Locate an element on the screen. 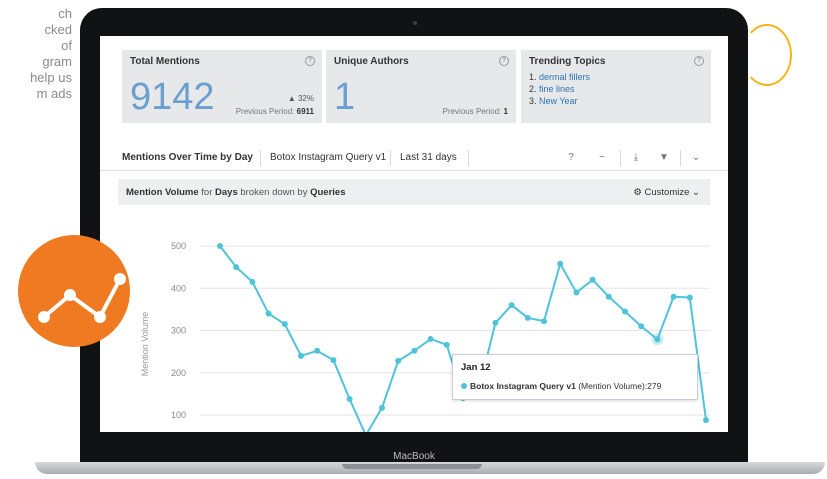  laptop-notch is located at coordinates (412, 466).